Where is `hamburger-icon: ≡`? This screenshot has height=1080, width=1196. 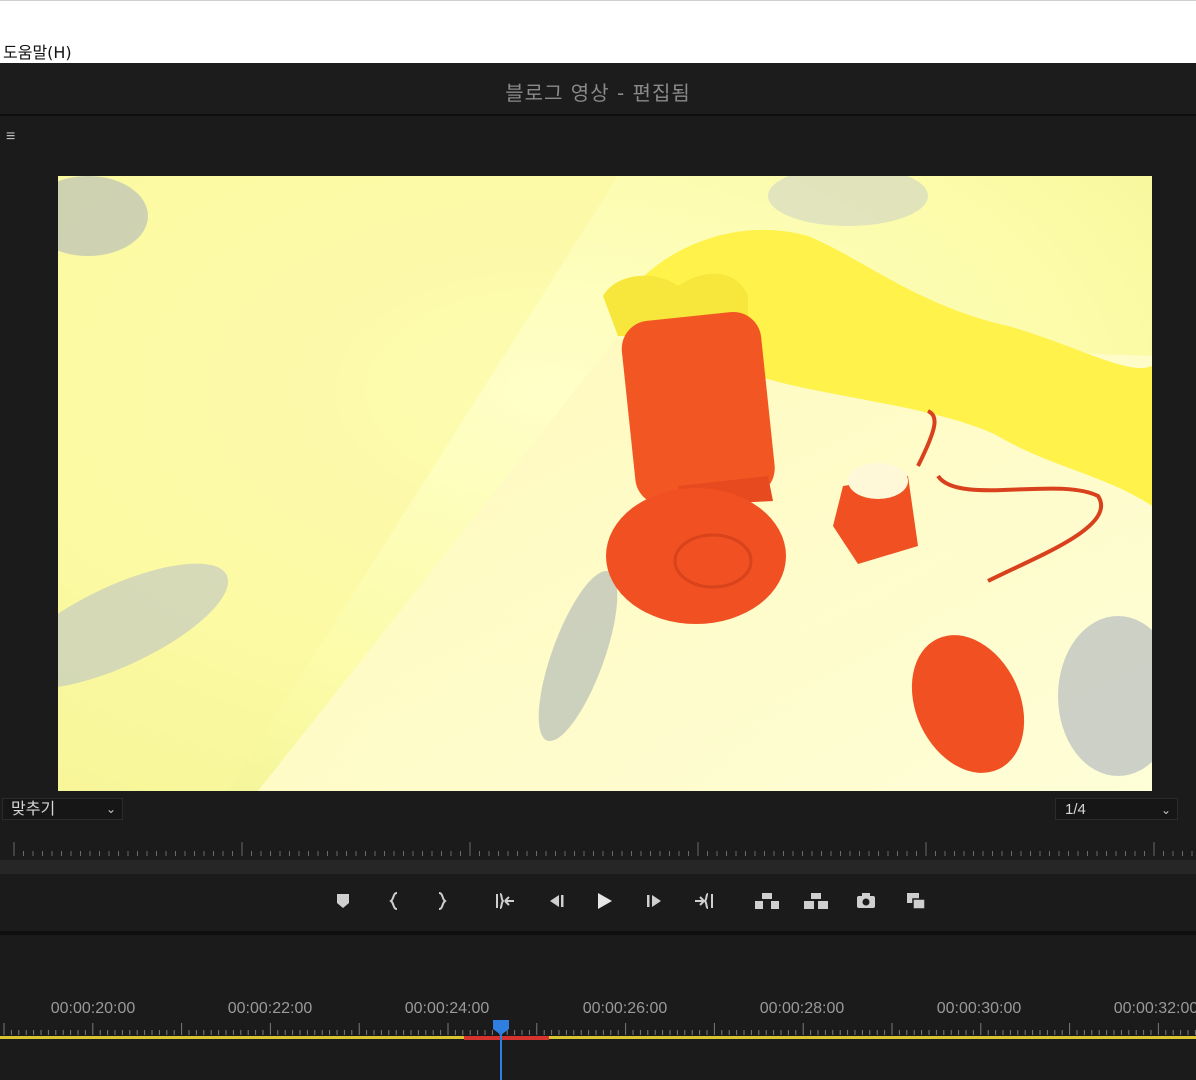
hamburger-icon: ≡ is located at coordinates (13, 137).